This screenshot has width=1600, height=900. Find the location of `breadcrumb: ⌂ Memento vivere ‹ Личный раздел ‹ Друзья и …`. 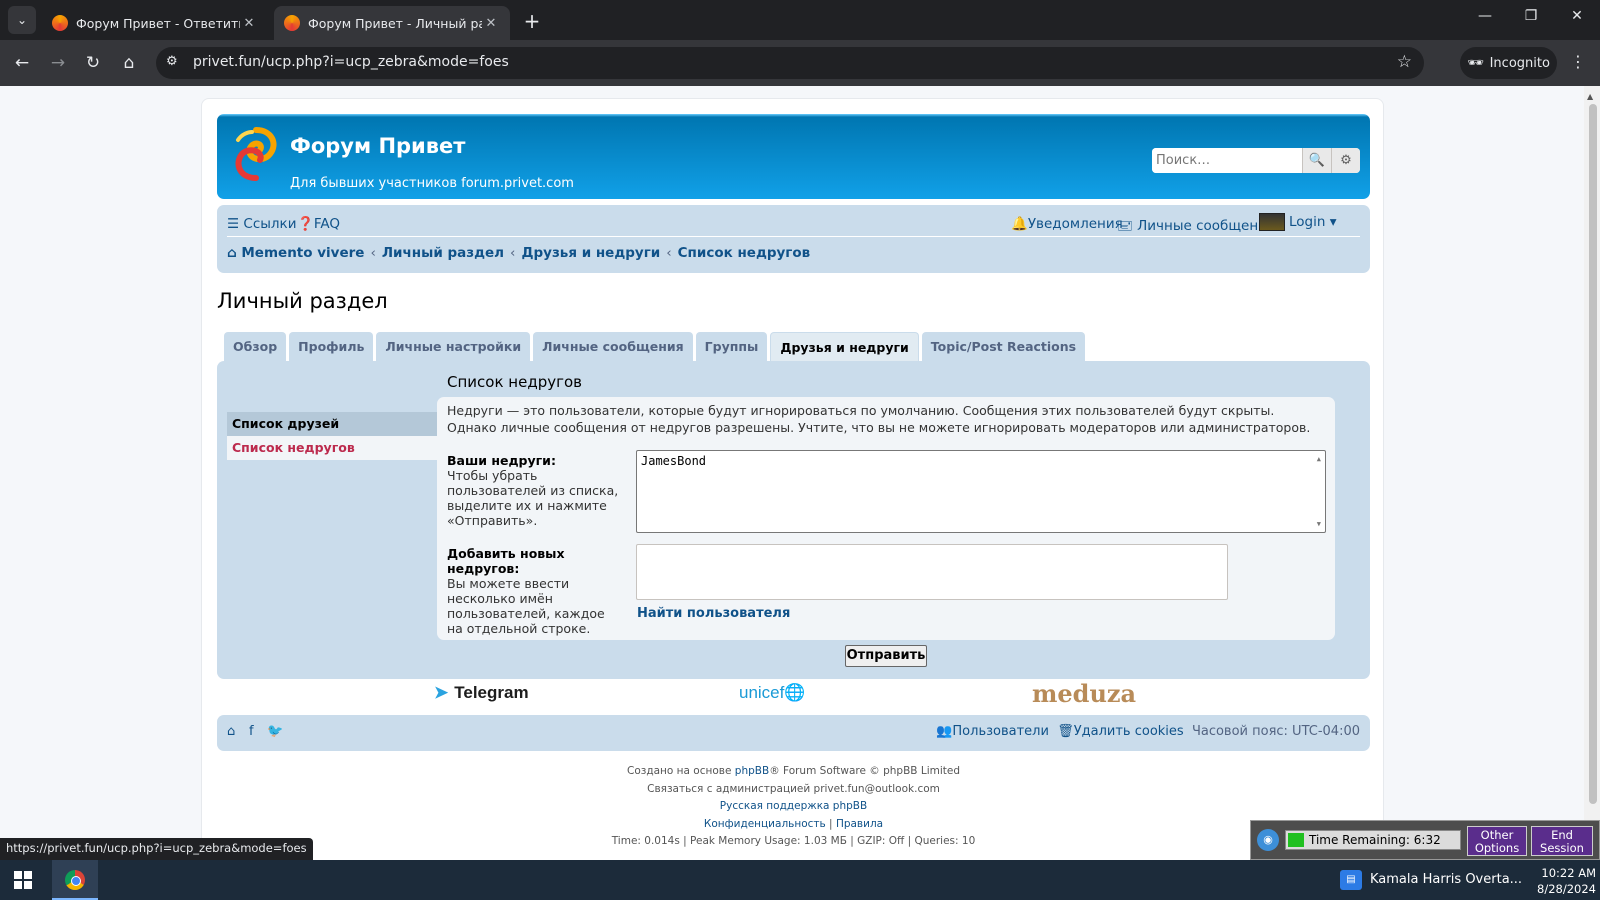

breadcrumb: ⌂ Memento vivere ‹ Личный раздел ‹ Друзья и … is located at coordinates (518, 253).